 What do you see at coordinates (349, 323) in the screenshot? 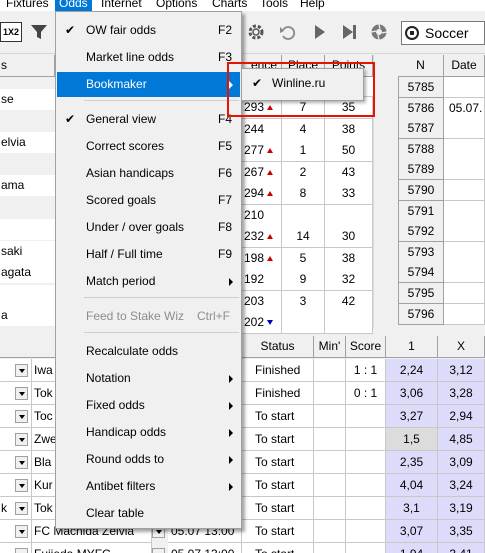
I see `points-cell` at bounding box center [349, 323].